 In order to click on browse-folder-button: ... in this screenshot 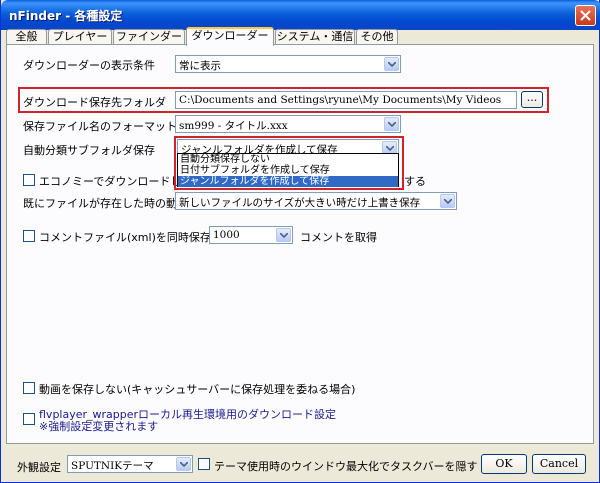, I will do `click(532, 99)`.